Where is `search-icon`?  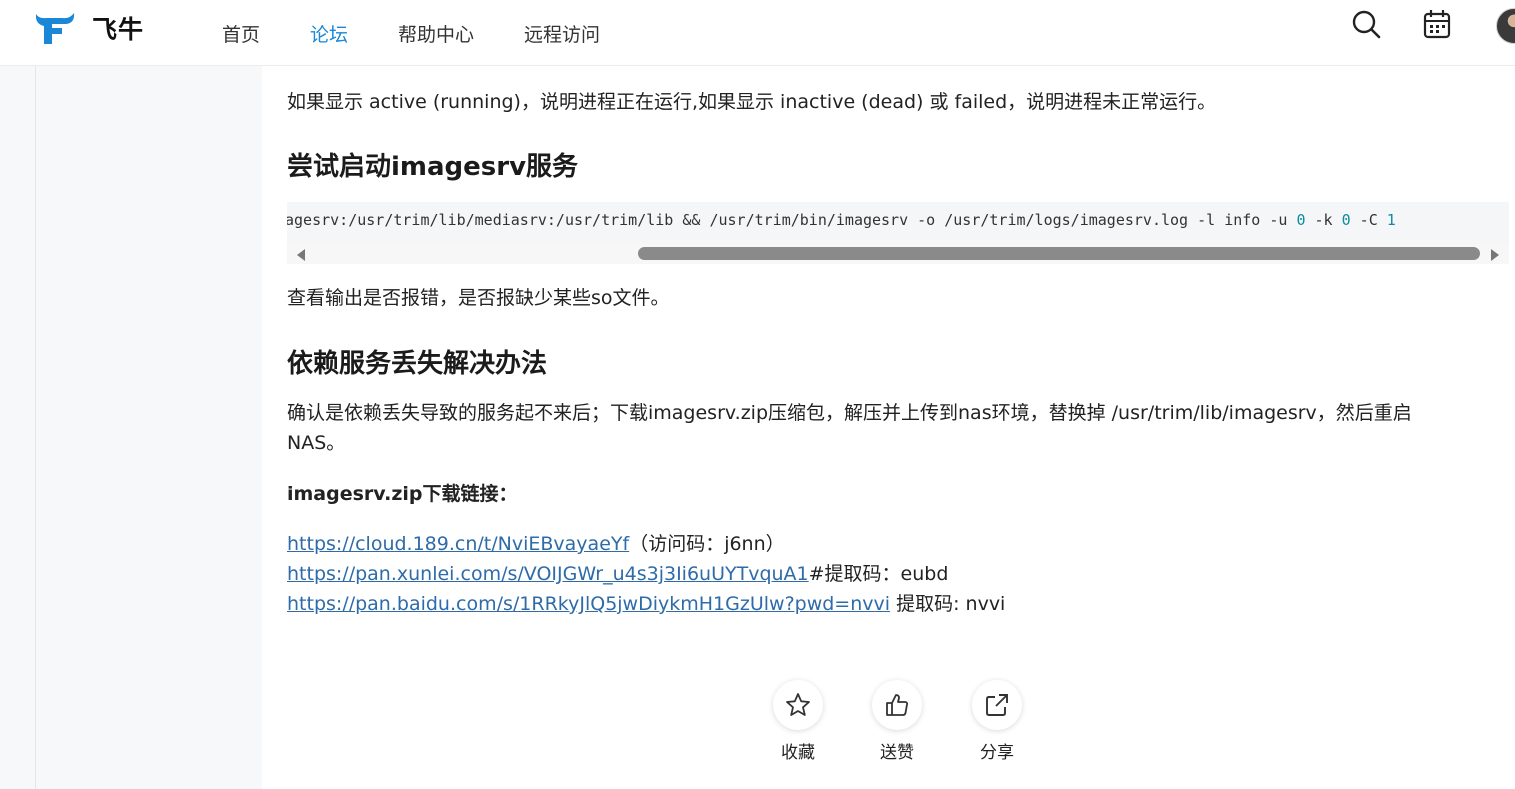
search-icon is located at coordinates (1366, 24).